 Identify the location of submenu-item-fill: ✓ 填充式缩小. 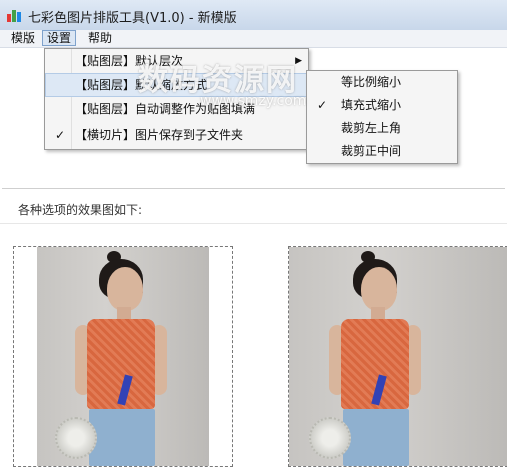
(382, 105).